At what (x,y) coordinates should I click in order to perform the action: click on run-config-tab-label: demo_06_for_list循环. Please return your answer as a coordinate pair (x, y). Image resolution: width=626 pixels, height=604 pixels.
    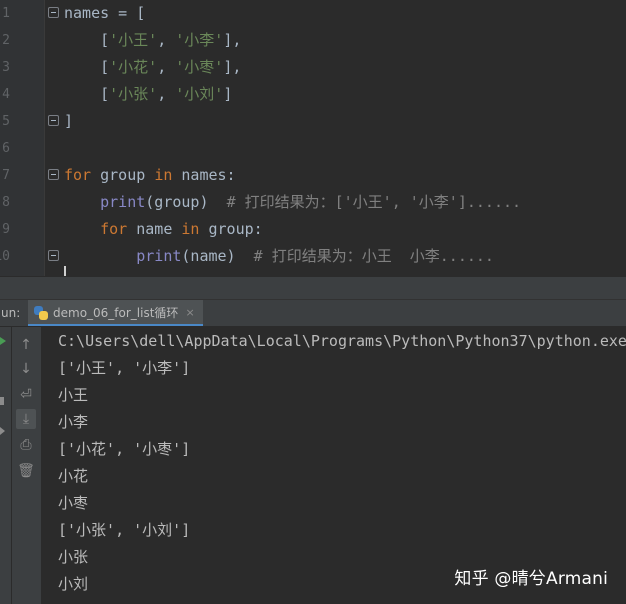
    Looking at the image, I should click on (116, 313).